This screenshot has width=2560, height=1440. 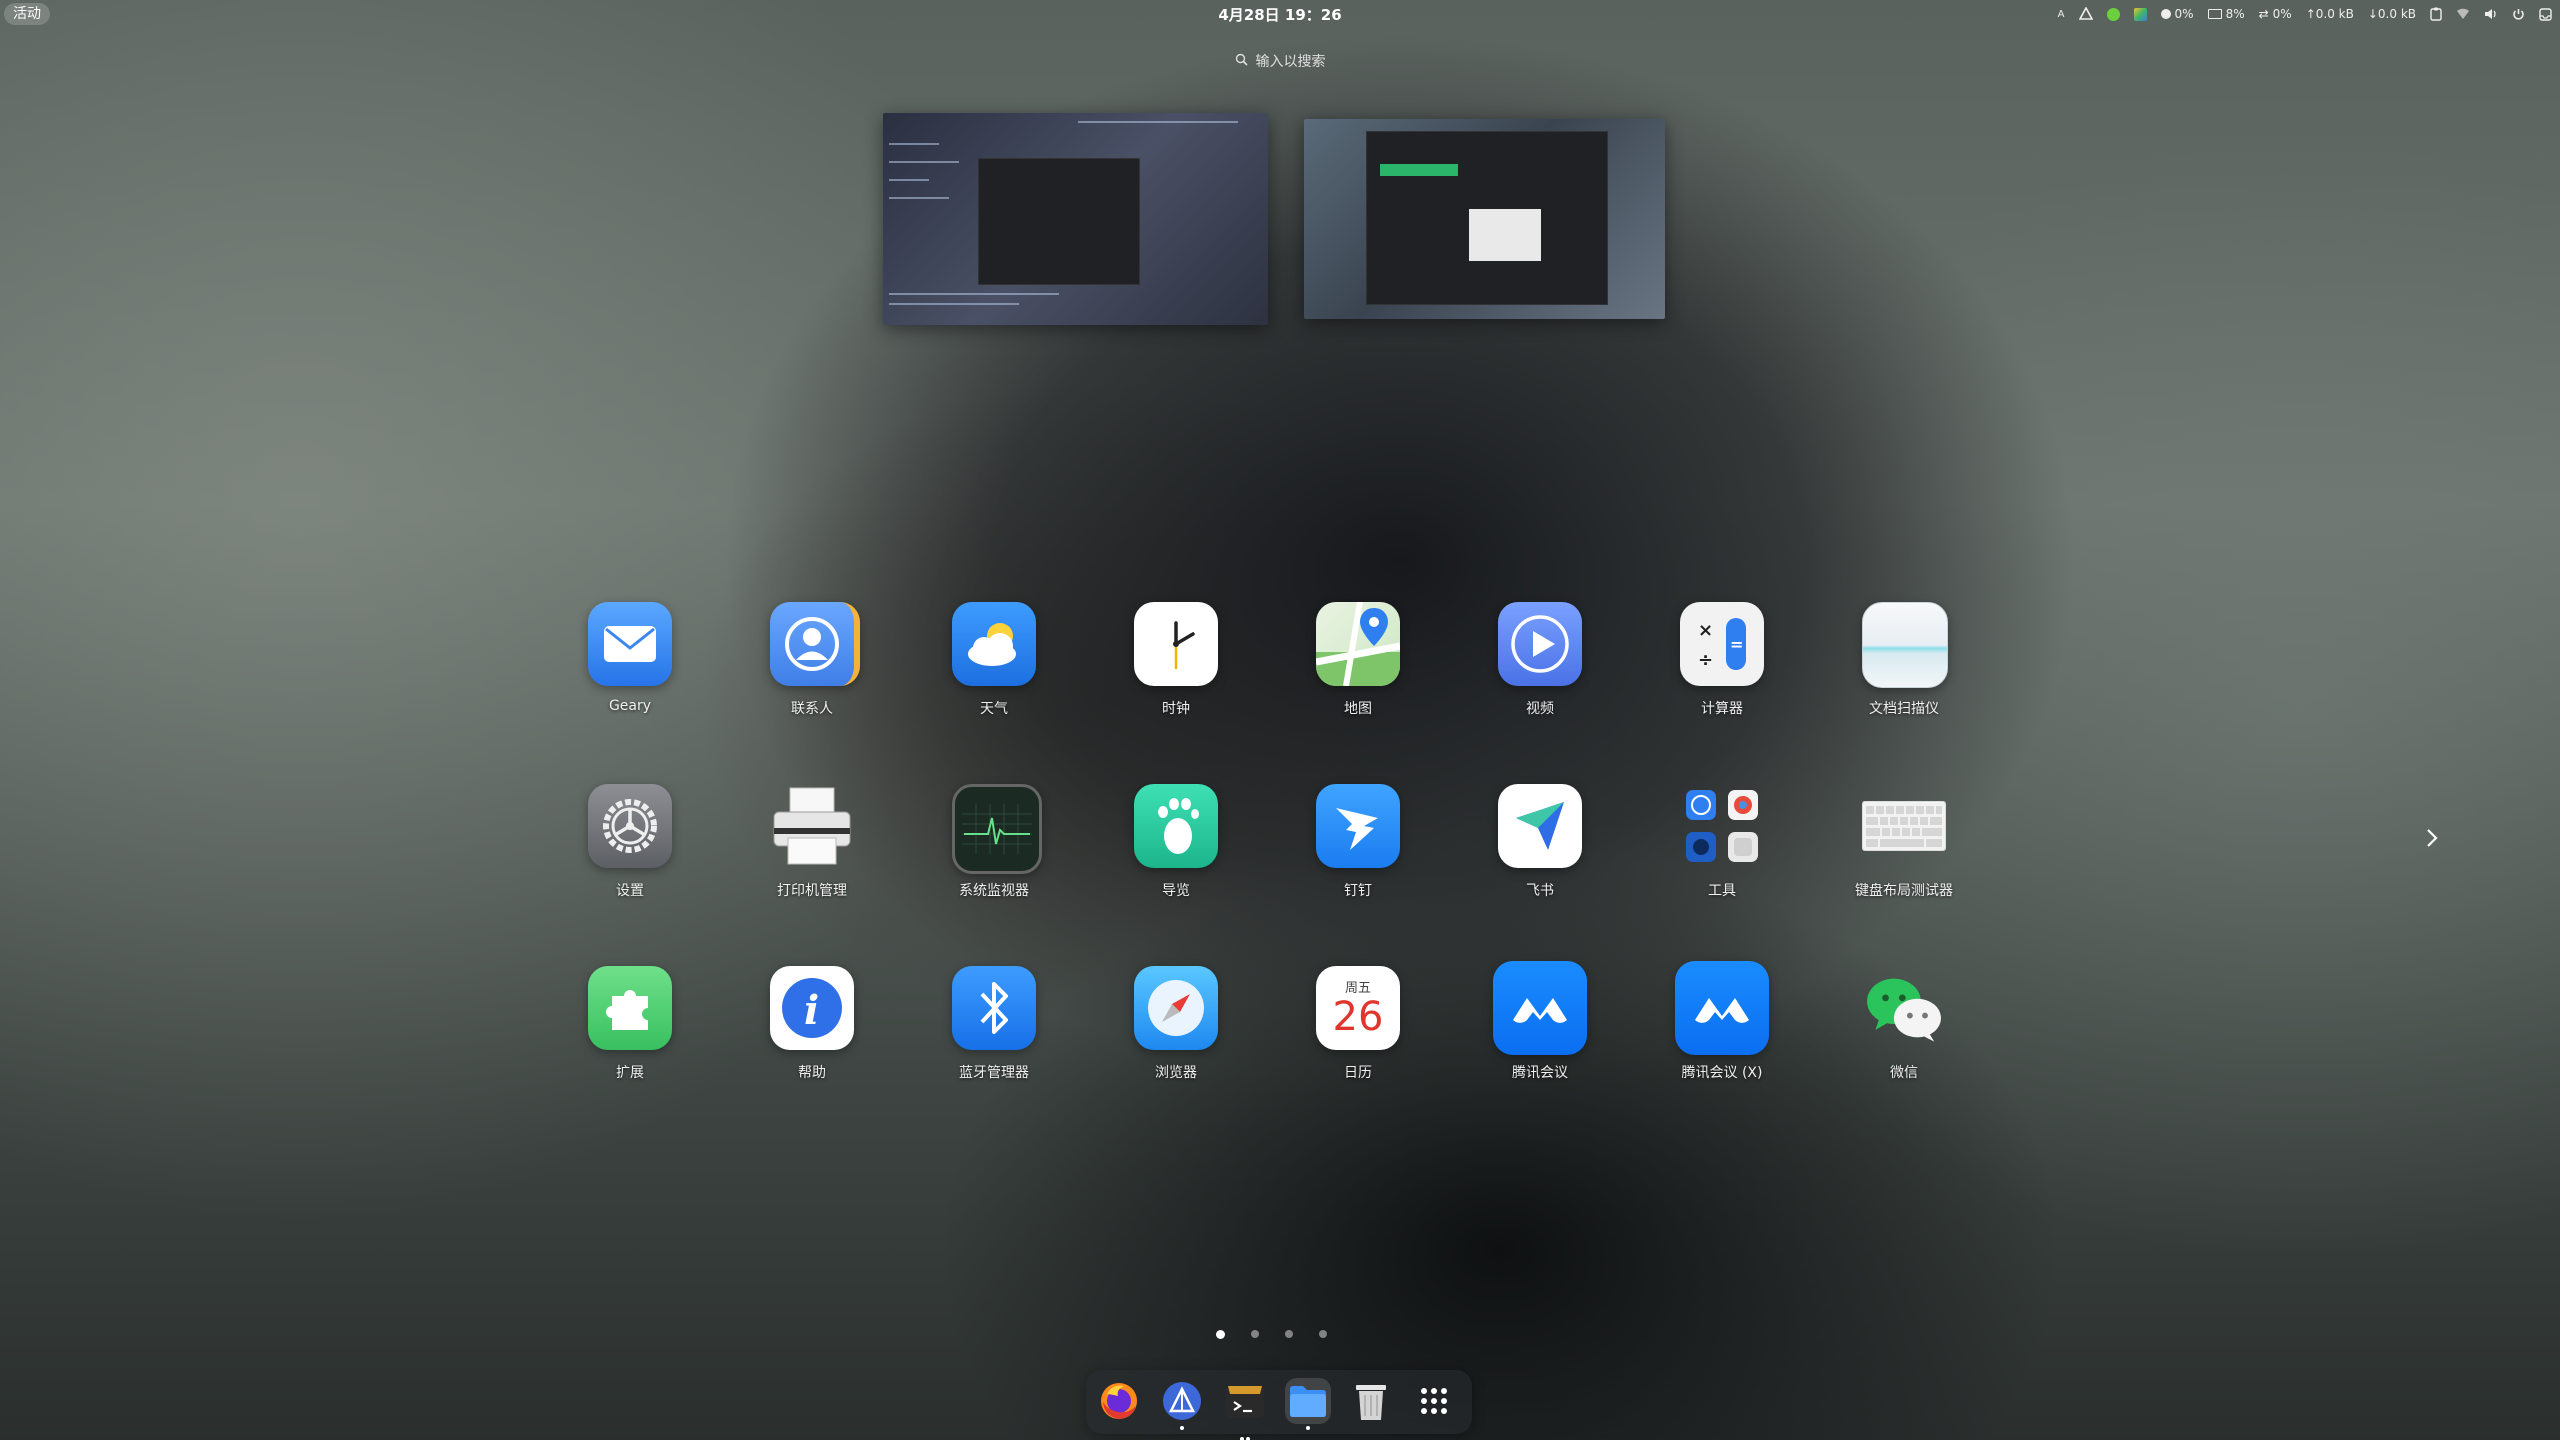 What do you see at coordinates (2463, 14) in the screenshot?
I see `wifi-icon` at bounding box center [2463, 14].